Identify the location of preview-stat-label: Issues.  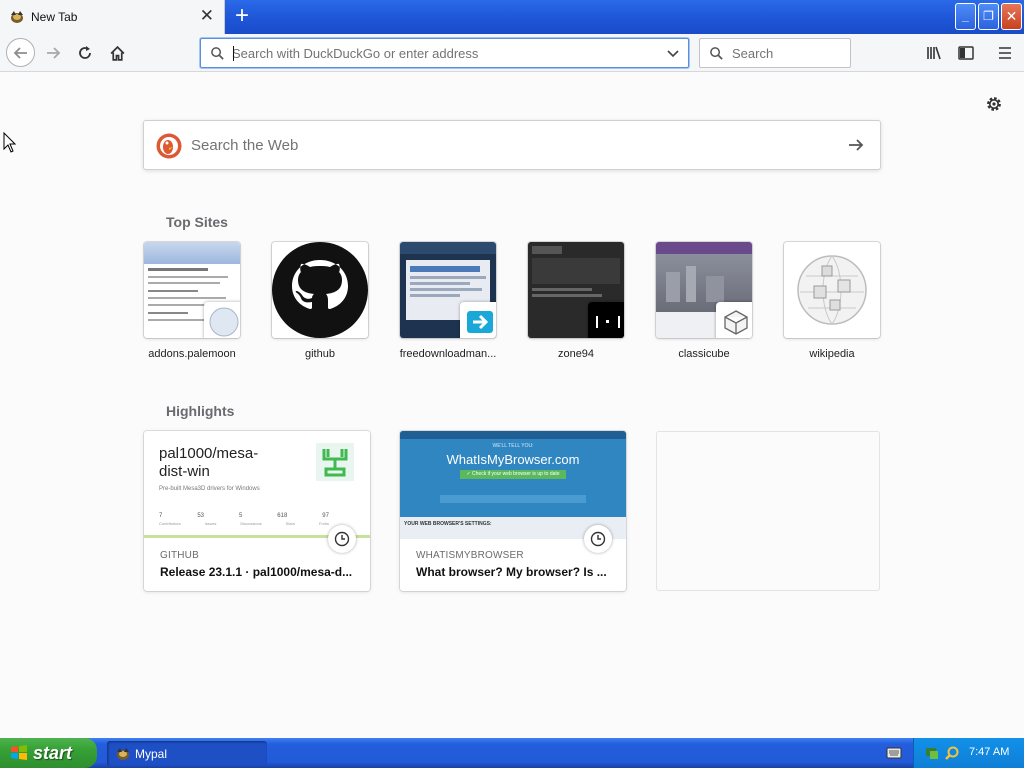
(210, 523).